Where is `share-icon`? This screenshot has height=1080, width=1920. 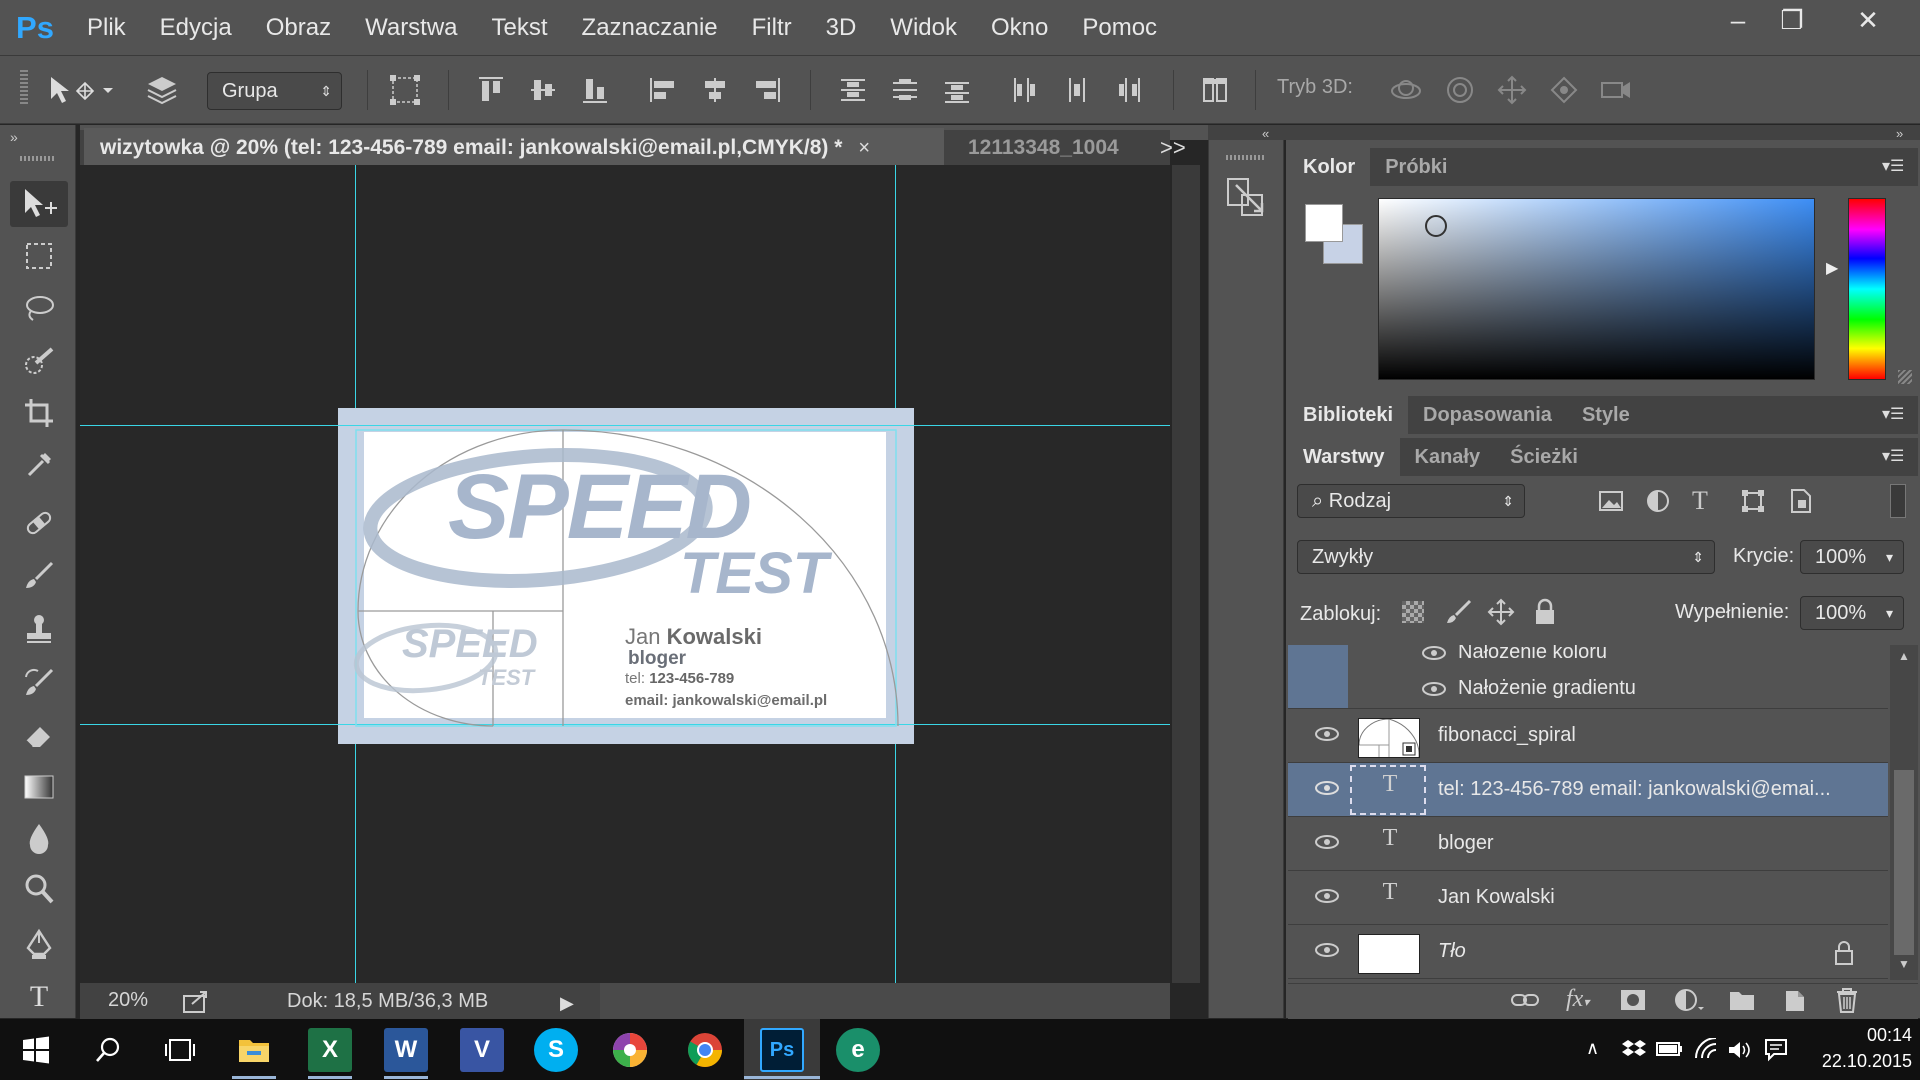 share-icon is located at coordinates (196, 1004).